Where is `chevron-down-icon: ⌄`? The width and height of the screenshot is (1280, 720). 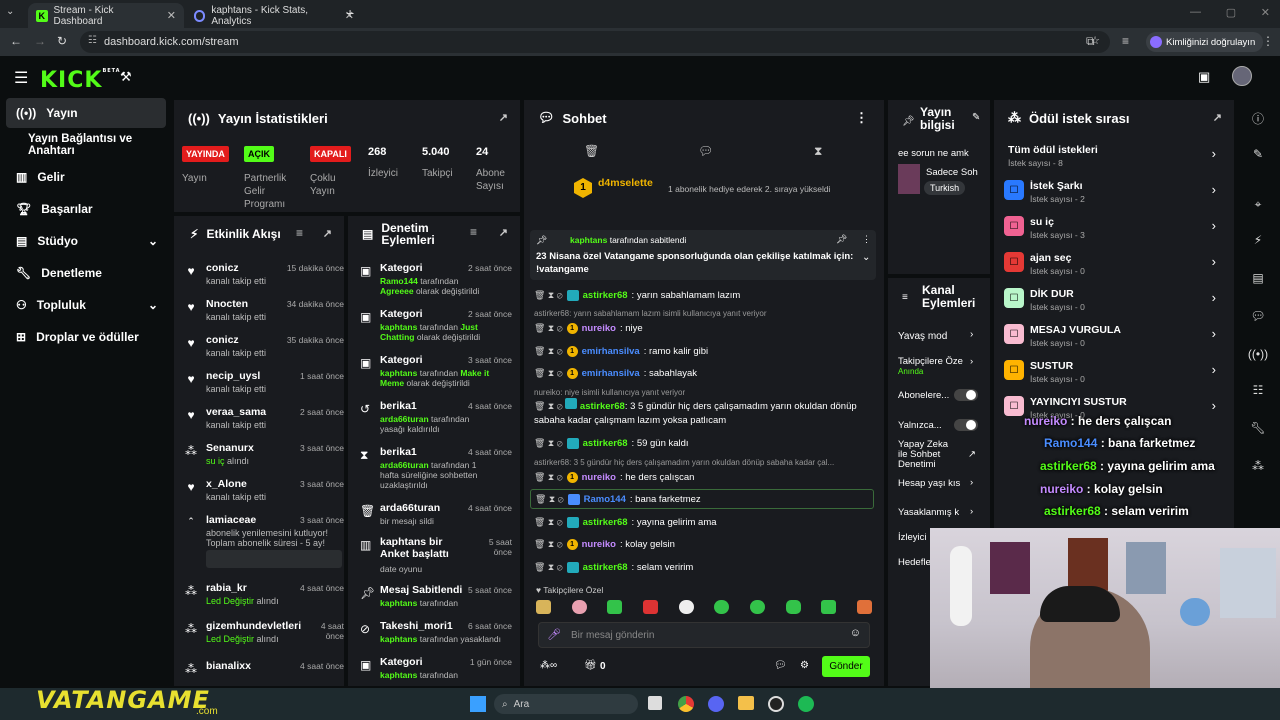 chevron-down-icon: ⌄ is located at coordinates (866, 257).